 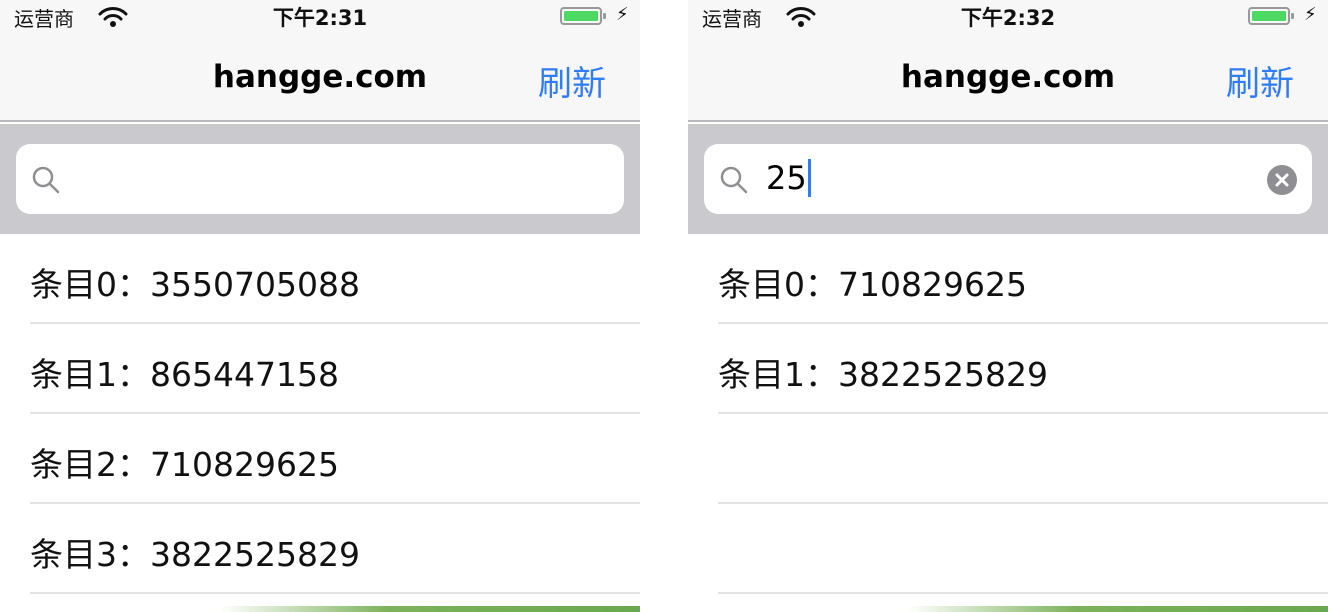 What do you see at coordinates (872, 284) in the screenshot?
I see `row-label: 条目0：710829625` at bounding box center [872, 284].